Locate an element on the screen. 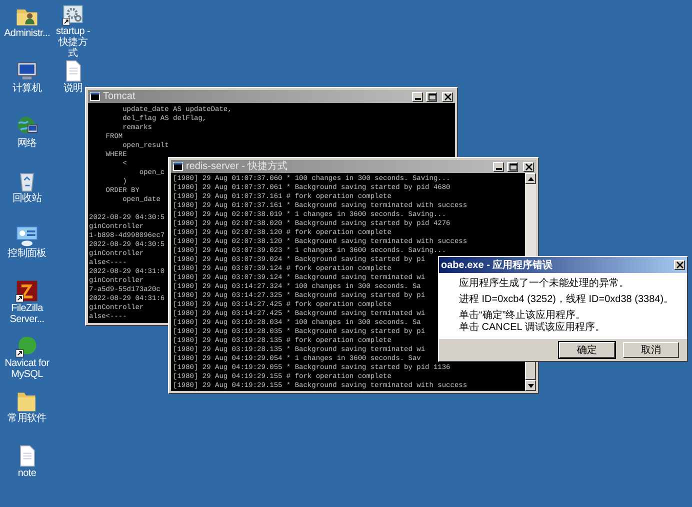 Image resolution: width=692 pixels, height=507 pixels. scroll-down-button is located at coordinates (530, 385).